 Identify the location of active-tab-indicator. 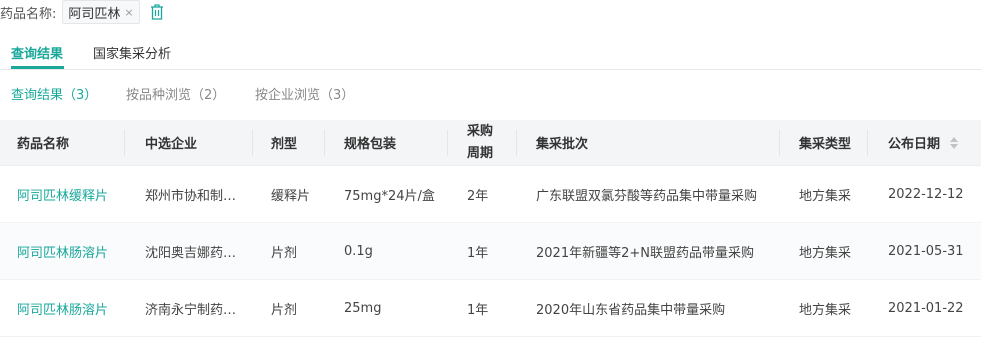
(37, 67).